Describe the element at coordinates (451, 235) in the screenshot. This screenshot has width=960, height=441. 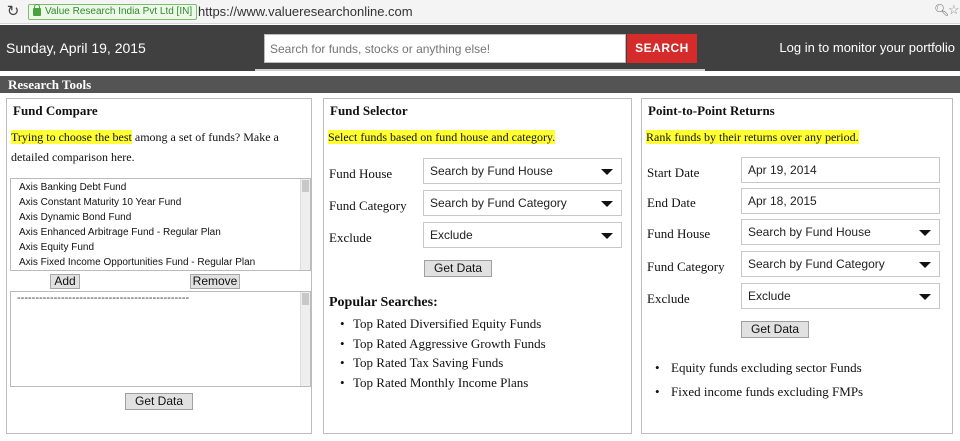
I see `fs-exclude-value: Exclude` at that location.